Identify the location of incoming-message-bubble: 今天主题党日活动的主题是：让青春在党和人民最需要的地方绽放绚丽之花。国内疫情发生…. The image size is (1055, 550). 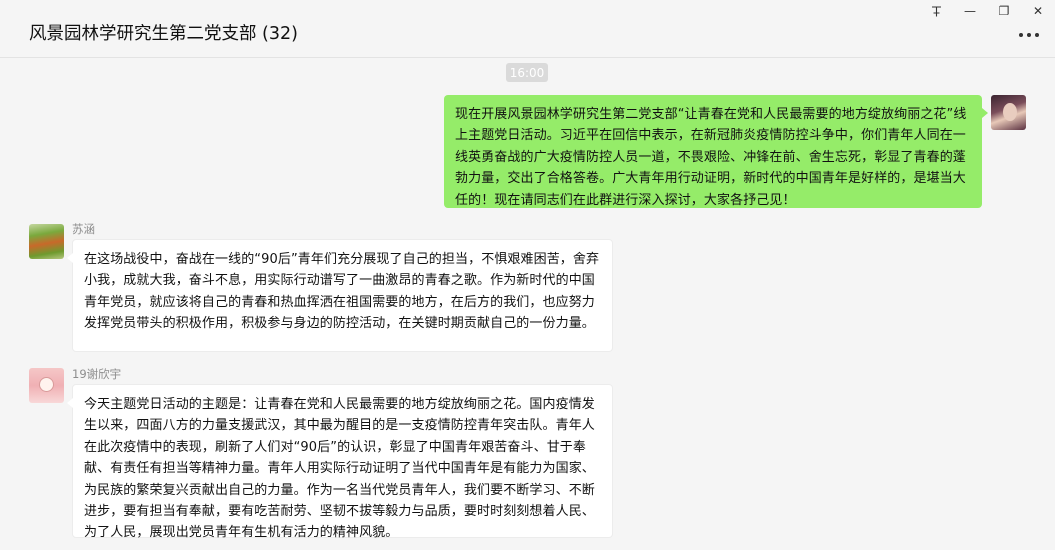
(340, 462).